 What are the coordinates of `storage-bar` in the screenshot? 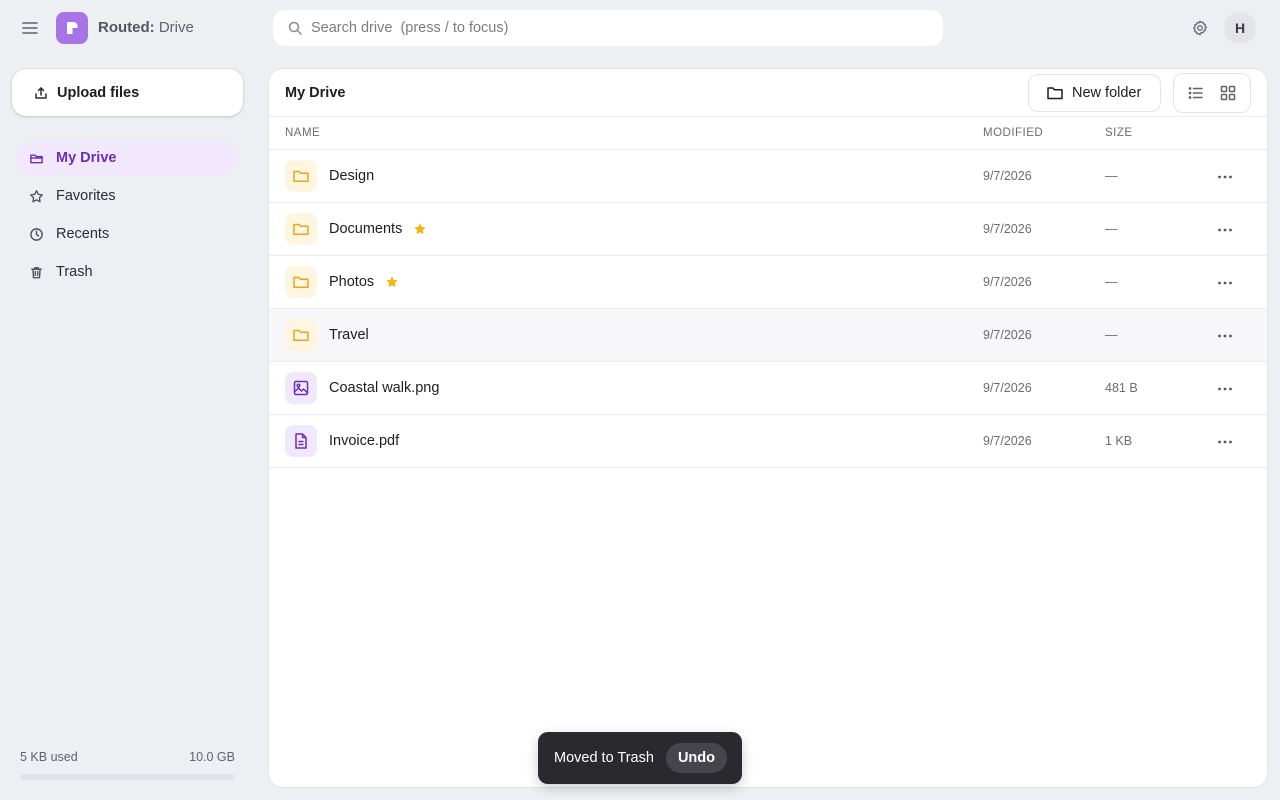 It's located at (127, 777).